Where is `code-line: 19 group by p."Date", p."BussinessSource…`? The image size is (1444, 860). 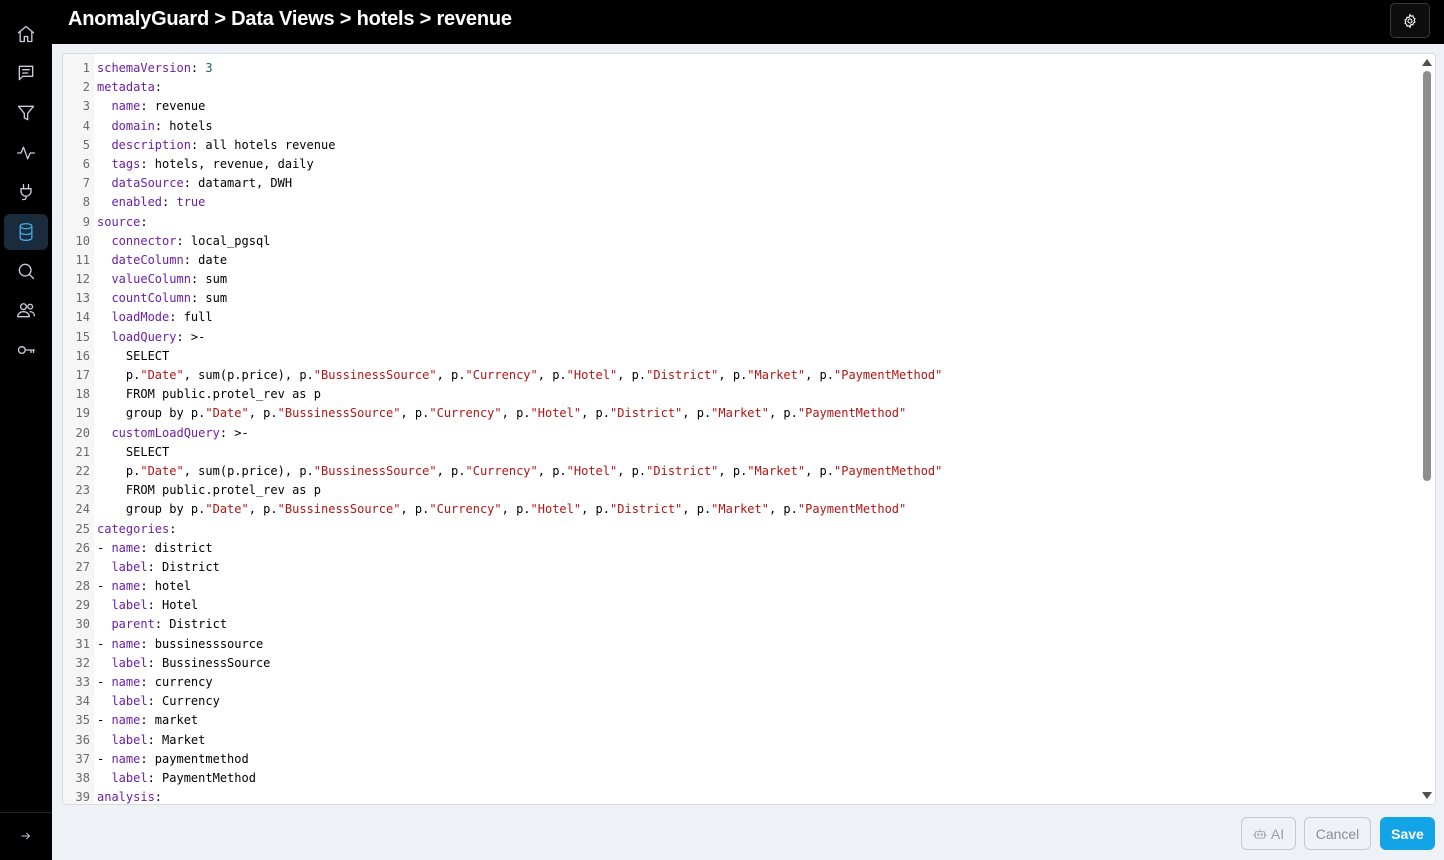
code-line: 19 group by p."Date", p."BussinessSource… is located at coordinates (741, 413).